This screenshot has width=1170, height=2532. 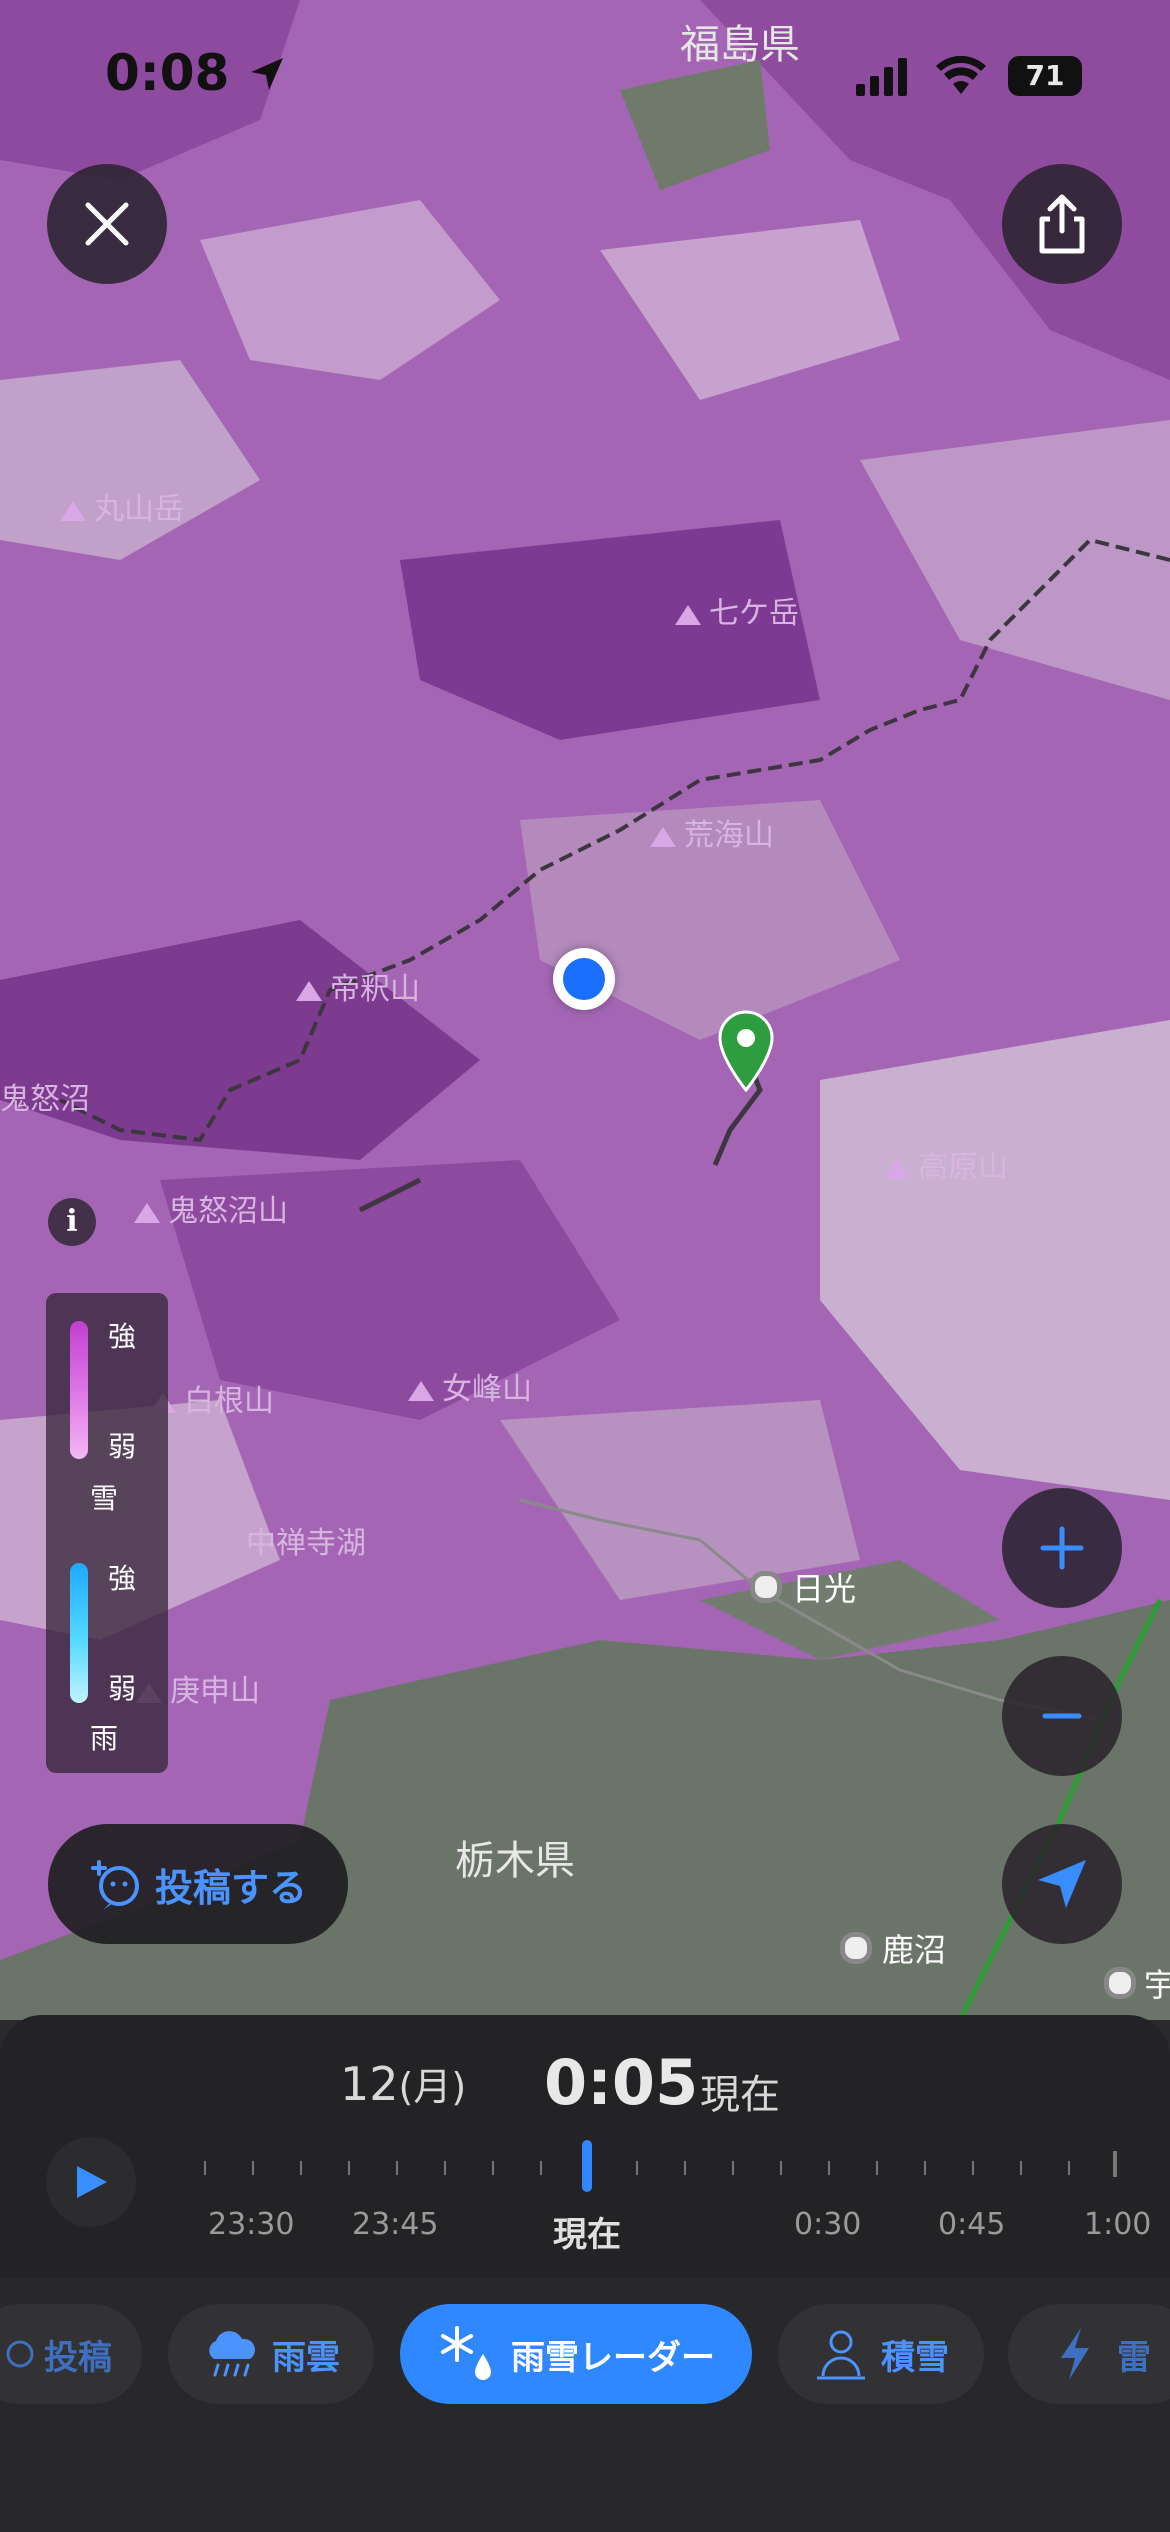 What do you see at coordinates (72, 1222) in the screenshot?
I see `info-icon: i` at bounding box center [72, 1222].